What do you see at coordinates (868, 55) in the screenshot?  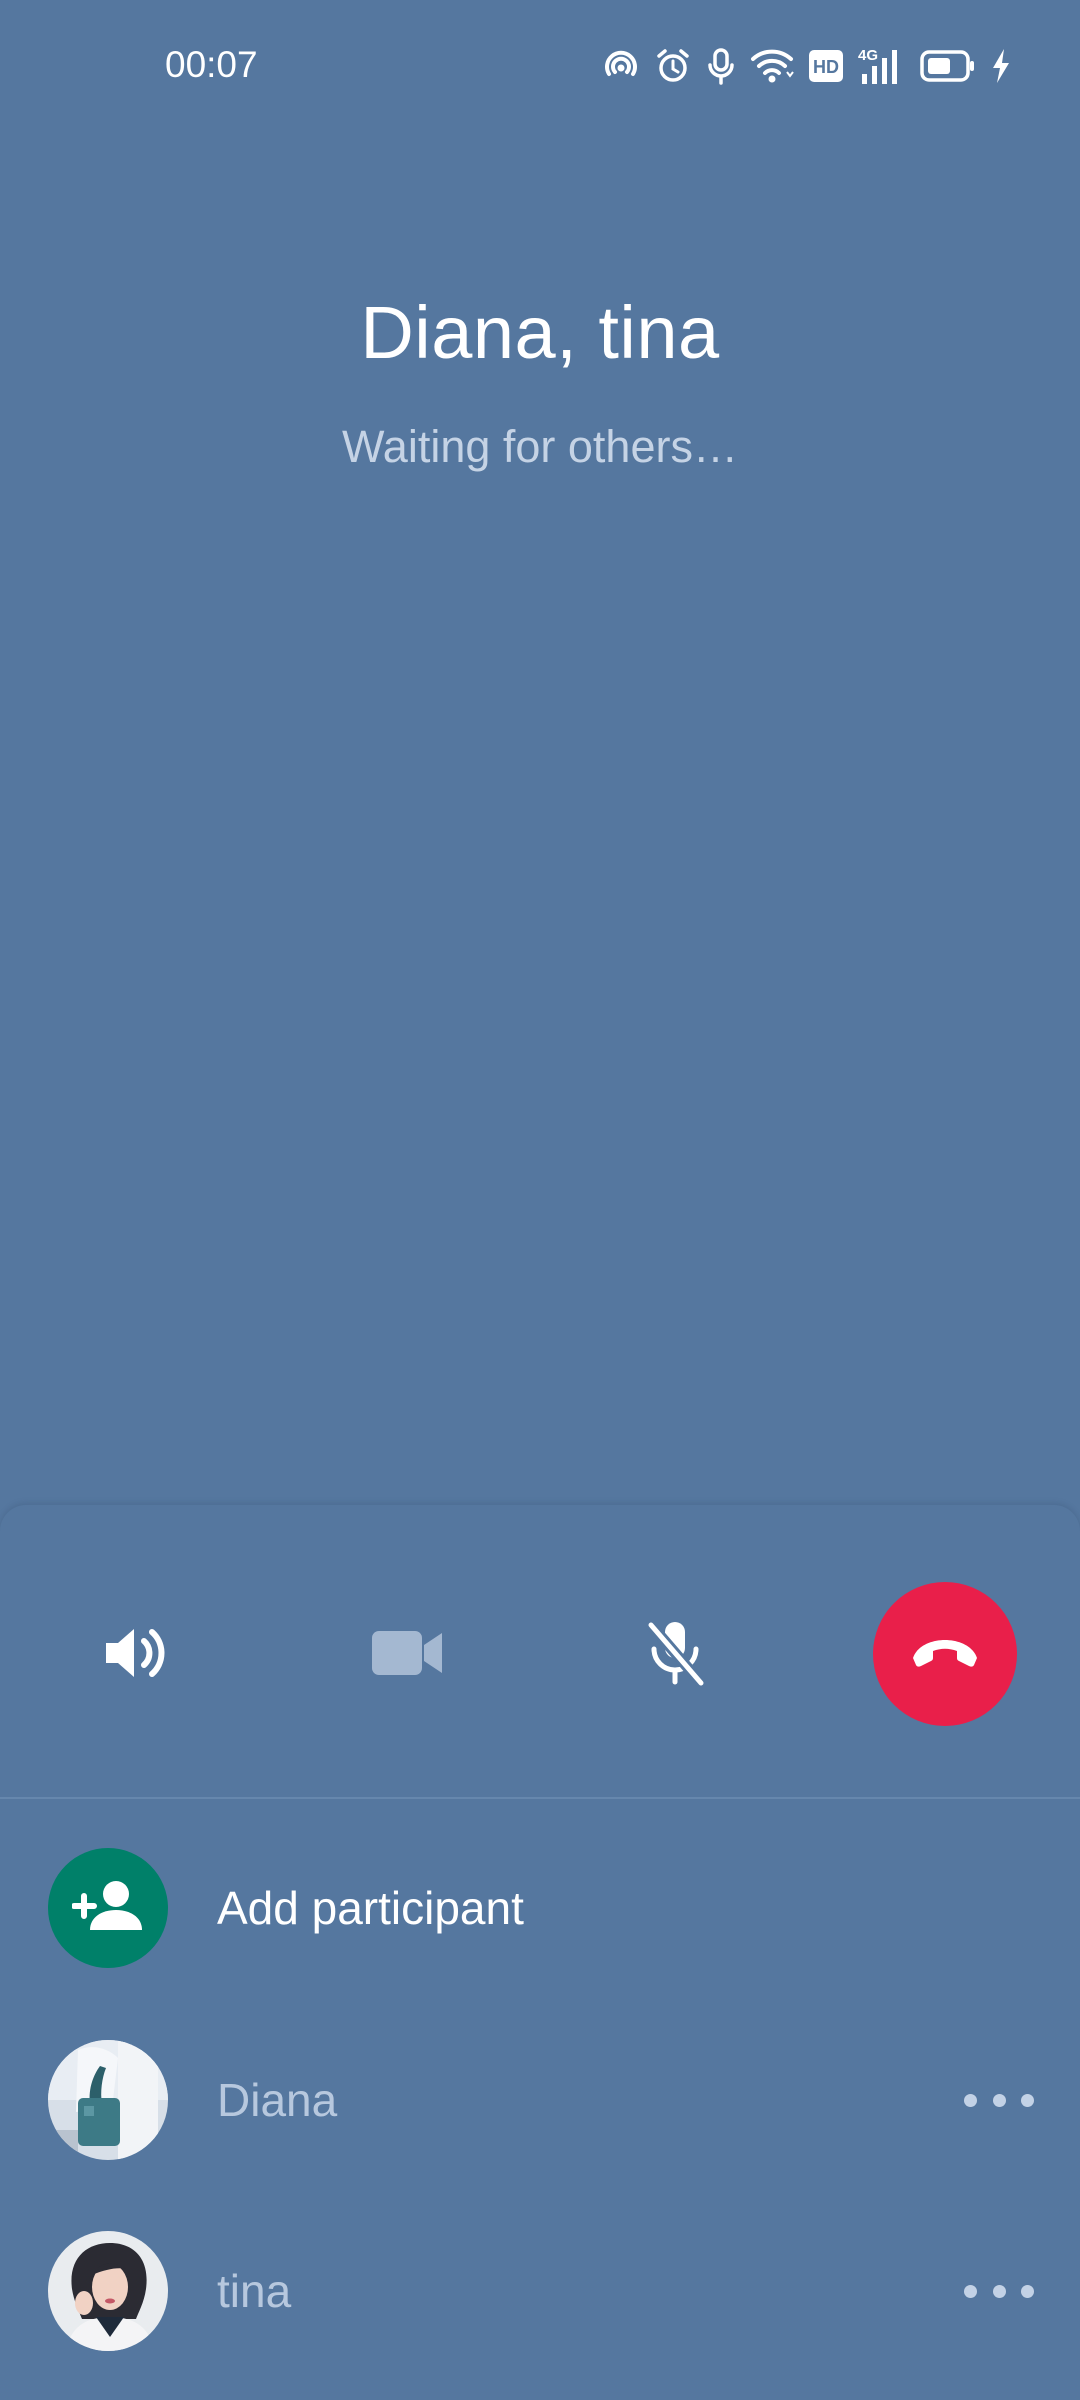 I see `network-label: 4G` at bounding box center [868, 55].